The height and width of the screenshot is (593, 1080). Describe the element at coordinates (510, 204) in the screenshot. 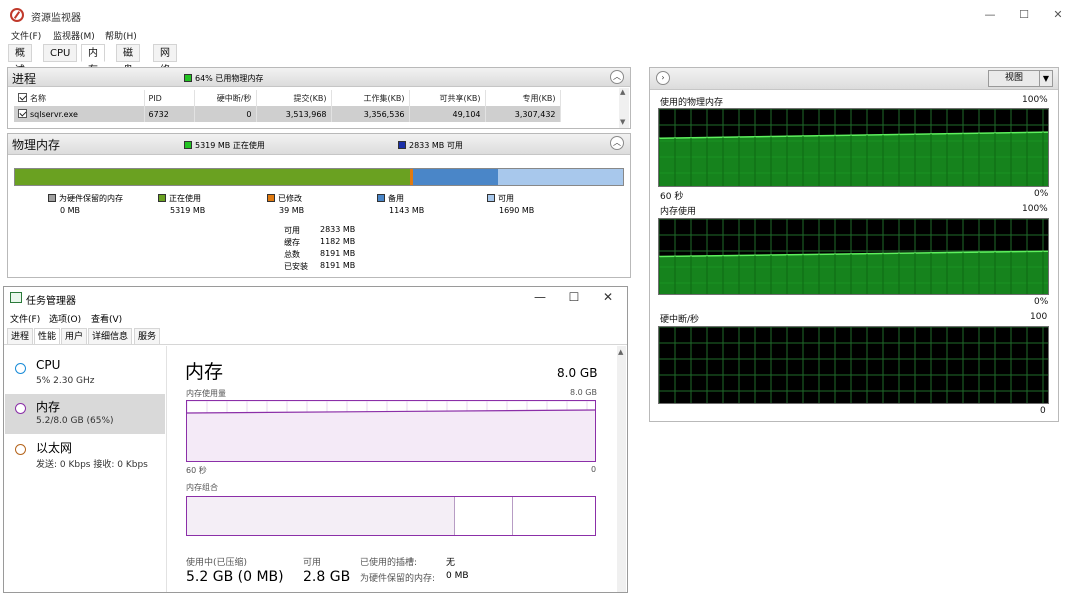

I see `legend-free: 可用 1690 MB` at that location.